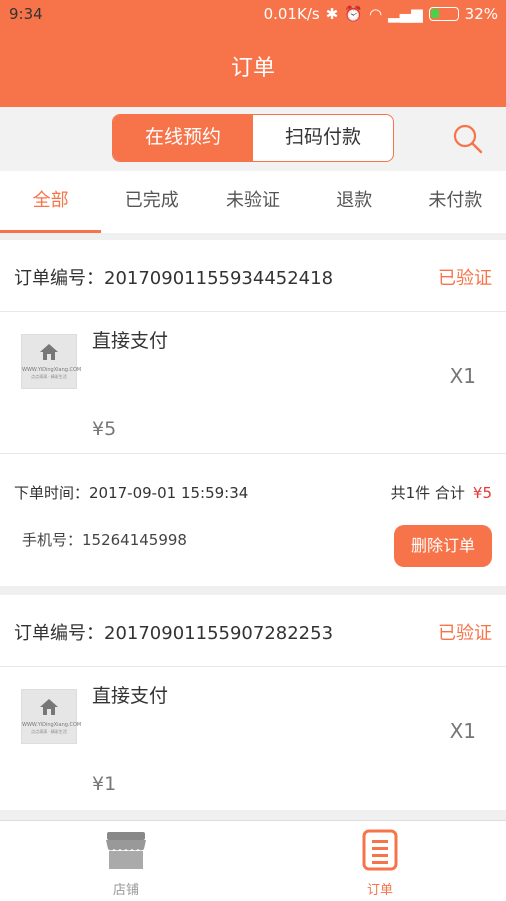 Image resolution: width=506 pixels, height=901 pixels. Describe the element at coordinates (482, 493) in the screenshot. I see `total-amount: ¥5` at that location.